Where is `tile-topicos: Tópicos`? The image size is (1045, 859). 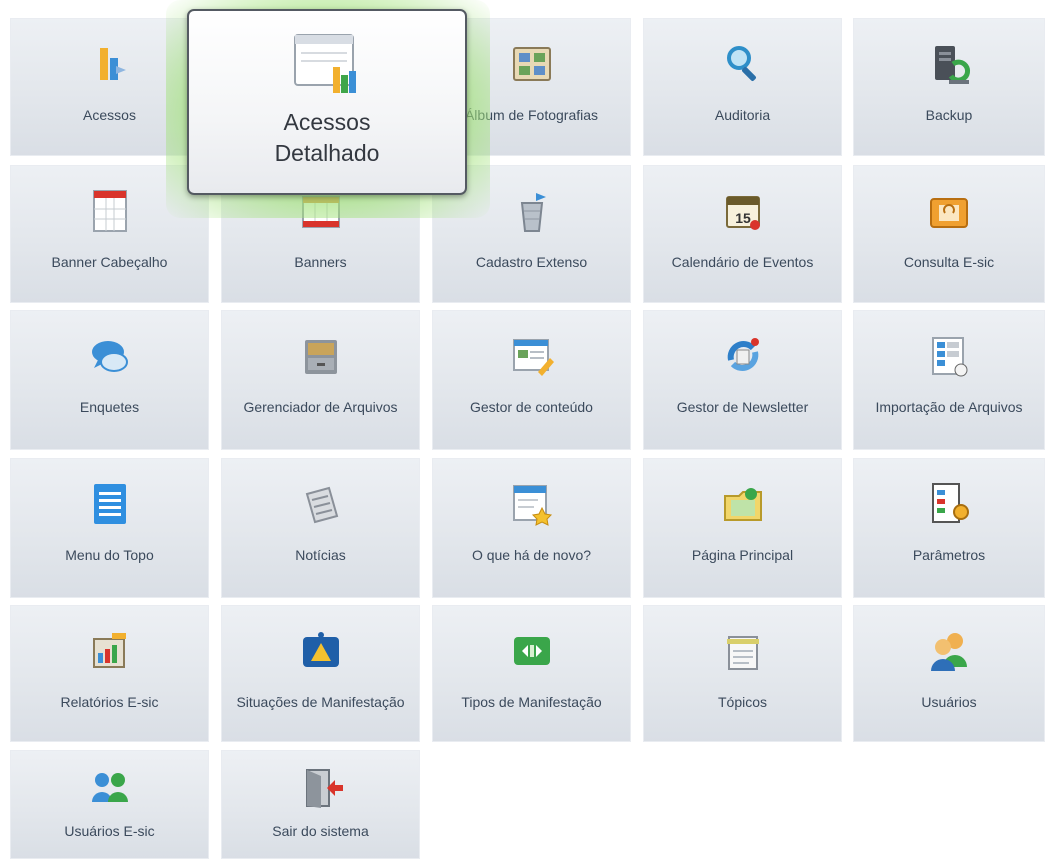
tile-topicos: Tópicos is located at coordinates (742, 673).